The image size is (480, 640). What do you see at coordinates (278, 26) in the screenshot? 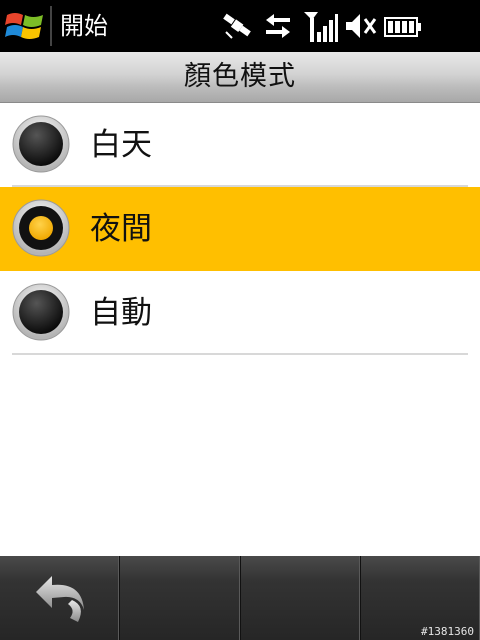
I see `data-transfer-icon` at bounding box center [278, 26].